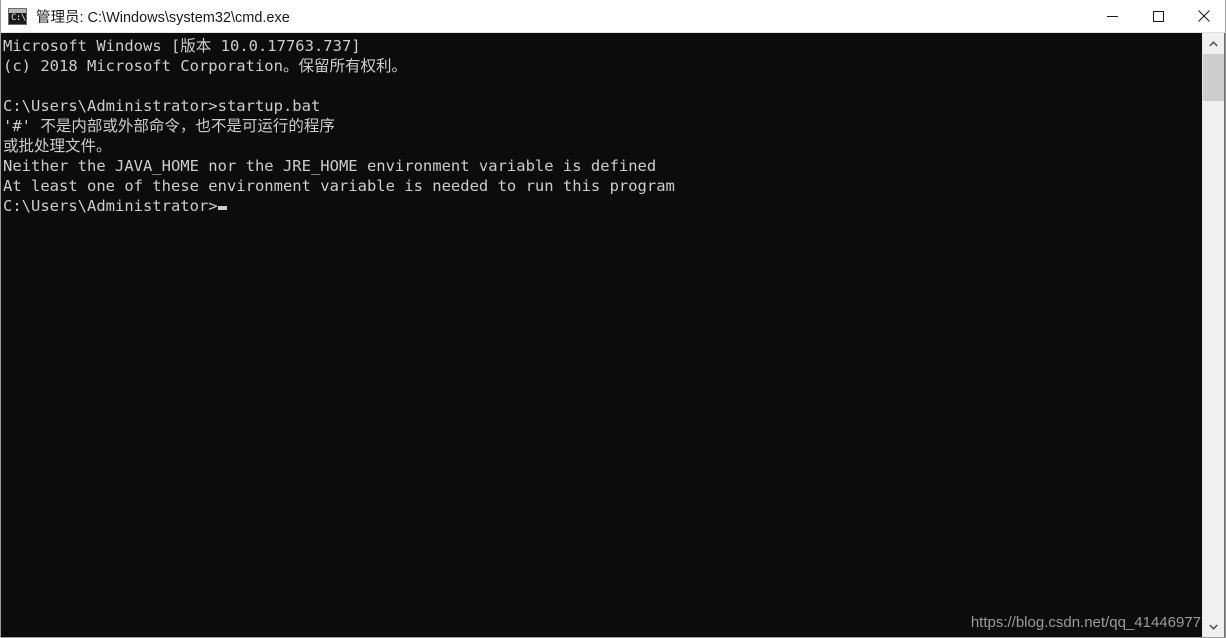  I want to click on console-prompt: C:\Users\Administrator>, so click(110, 206).